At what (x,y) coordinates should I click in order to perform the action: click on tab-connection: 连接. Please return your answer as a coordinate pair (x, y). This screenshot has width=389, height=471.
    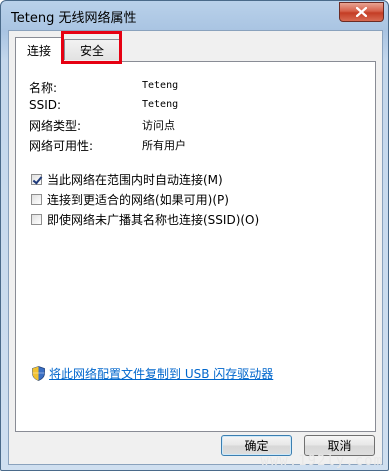
    Looking at the image, I should click on (39, 49).